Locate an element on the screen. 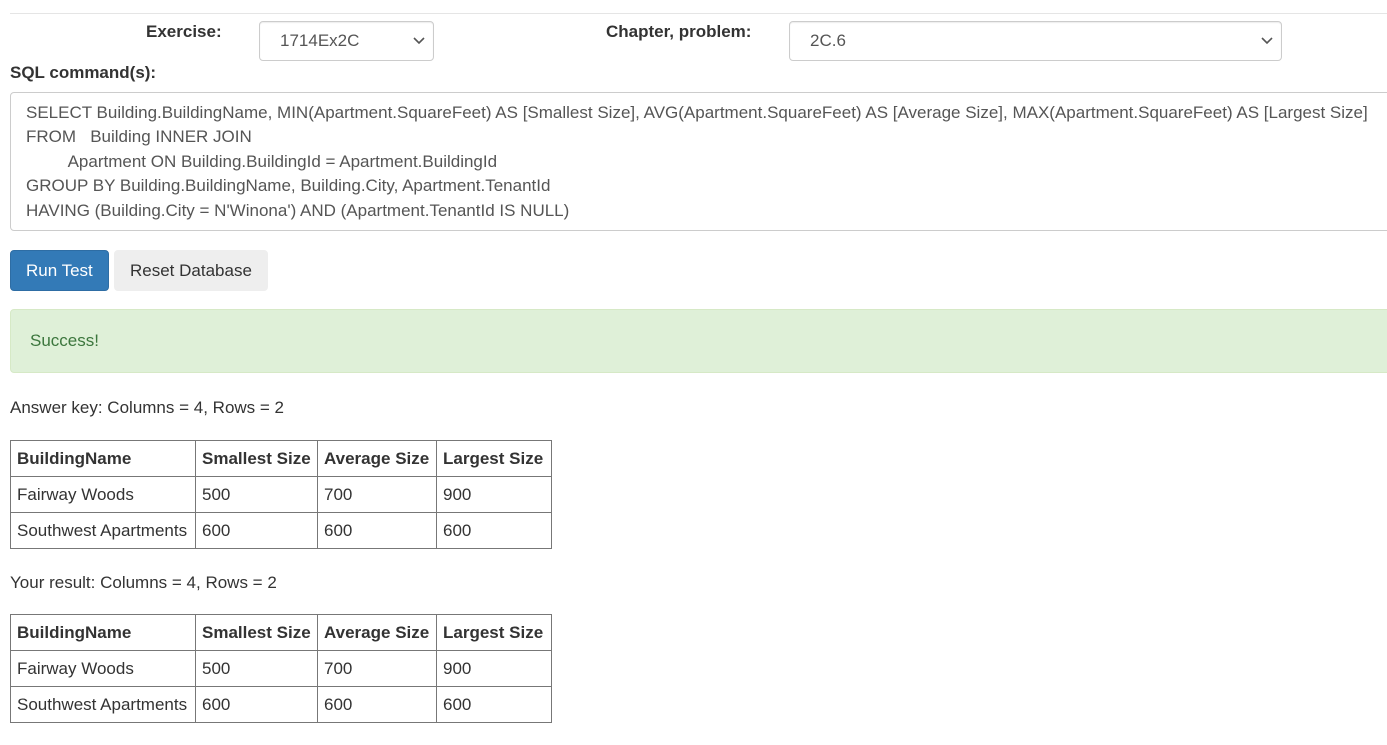 Image resolution: width=1387 pixels, height=745 pixels. success-alert-text: Success! is located at coordinates (64, 340).